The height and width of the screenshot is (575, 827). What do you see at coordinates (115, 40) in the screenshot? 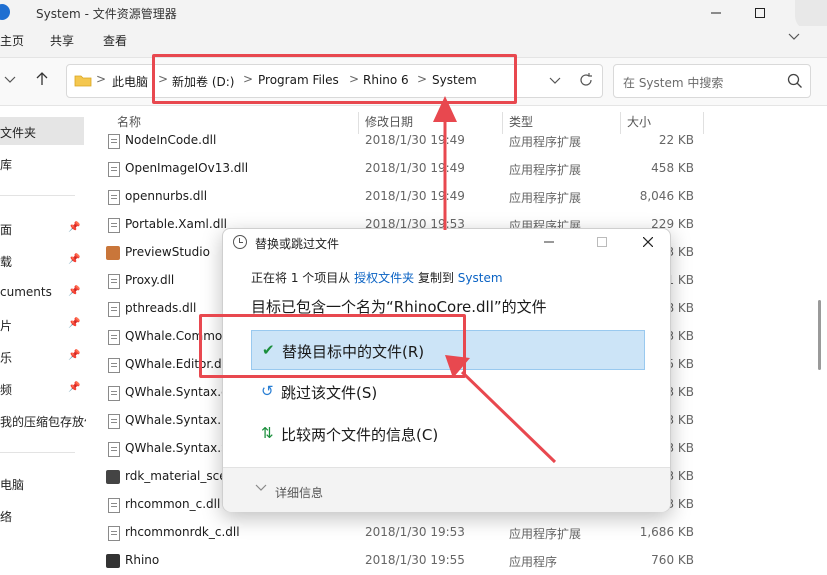
I see `tab-view: 查看` at bounding box center [115, 40].